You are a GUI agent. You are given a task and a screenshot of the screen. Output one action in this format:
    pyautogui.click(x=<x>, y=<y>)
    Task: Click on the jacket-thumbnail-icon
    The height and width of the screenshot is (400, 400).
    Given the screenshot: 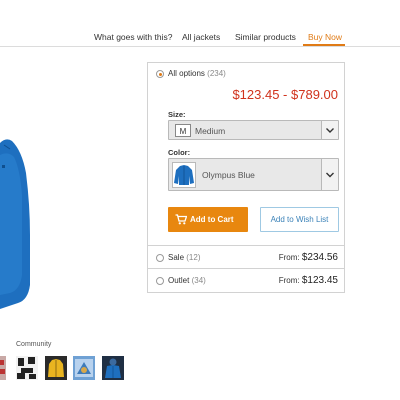 What is the action you would take?
    pyautogui.click(x=184, y=175)
    